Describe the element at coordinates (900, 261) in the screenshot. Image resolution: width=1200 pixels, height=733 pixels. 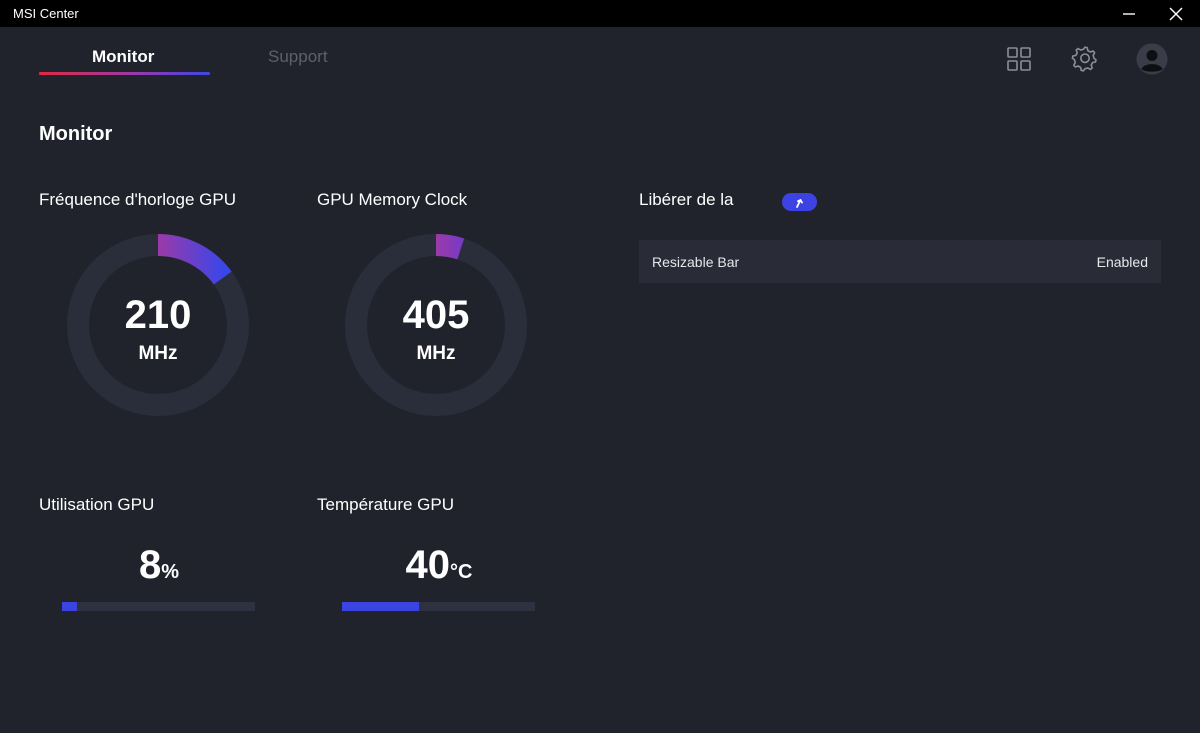
I see `resizable-bar-row: Resizable Bar Enabled` at that location.